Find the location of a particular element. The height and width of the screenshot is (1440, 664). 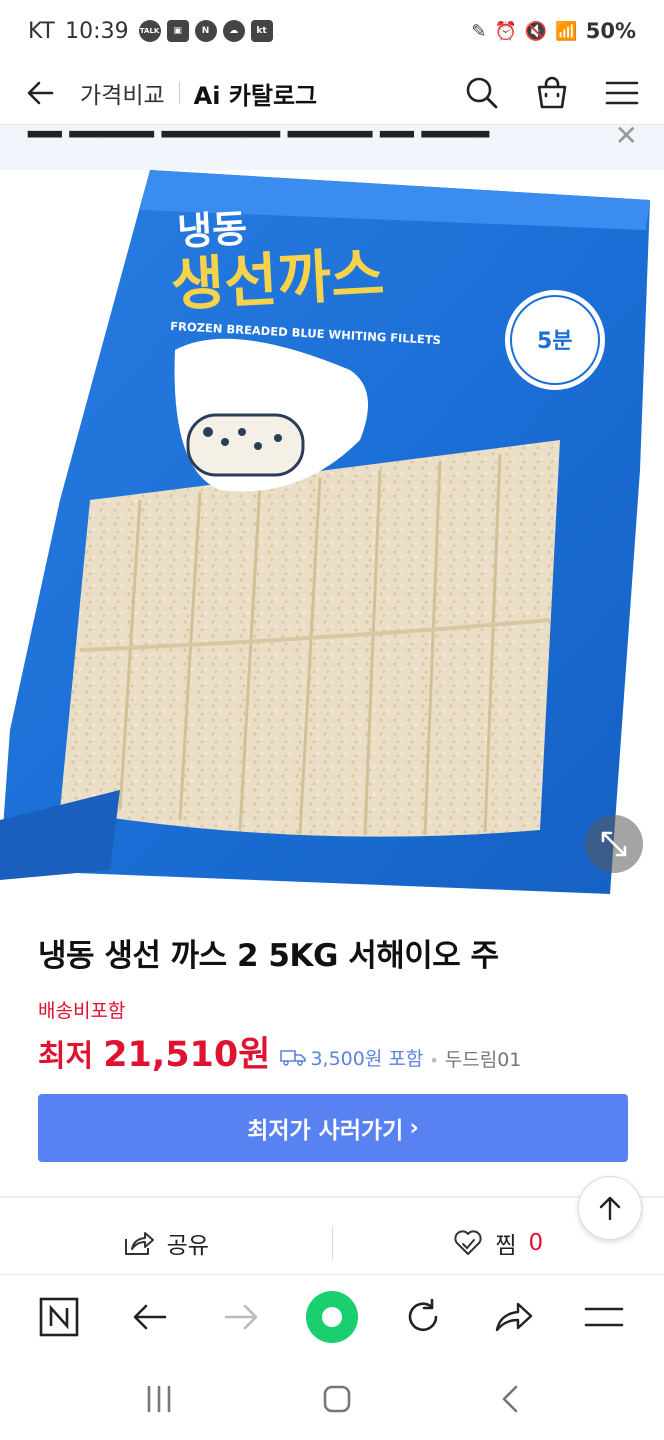

browser-back-button is located at coordinates (150, 1317).